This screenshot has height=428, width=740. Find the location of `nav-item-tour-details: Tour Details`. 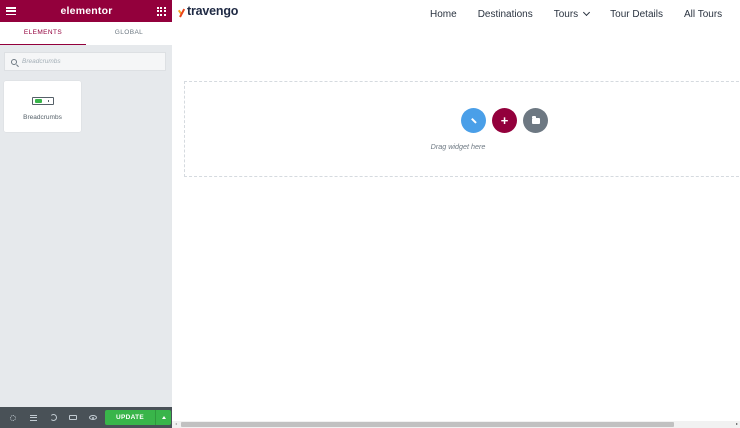

nav-item-tour-details: Tour Details is located at coordinates (636, 14).